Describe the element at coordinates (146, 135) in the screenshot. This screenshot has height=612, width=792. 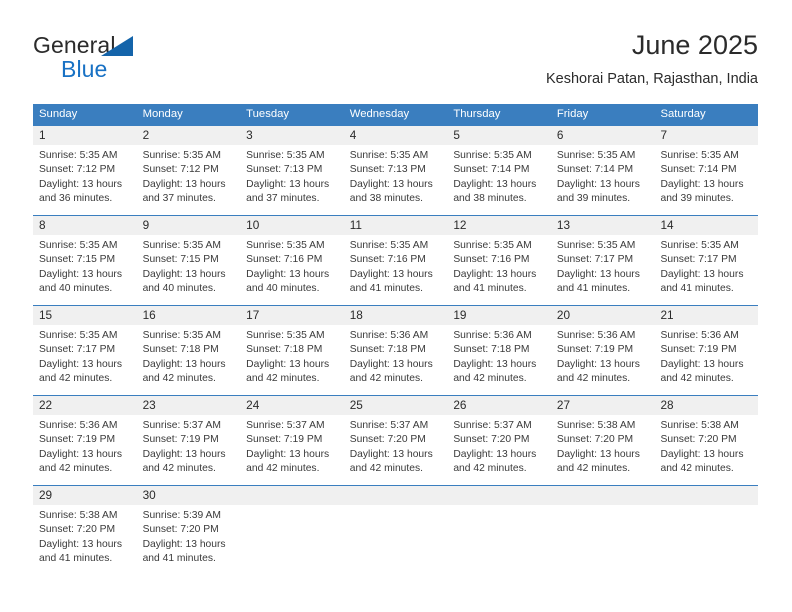
I see `day-number: 2` at that location.